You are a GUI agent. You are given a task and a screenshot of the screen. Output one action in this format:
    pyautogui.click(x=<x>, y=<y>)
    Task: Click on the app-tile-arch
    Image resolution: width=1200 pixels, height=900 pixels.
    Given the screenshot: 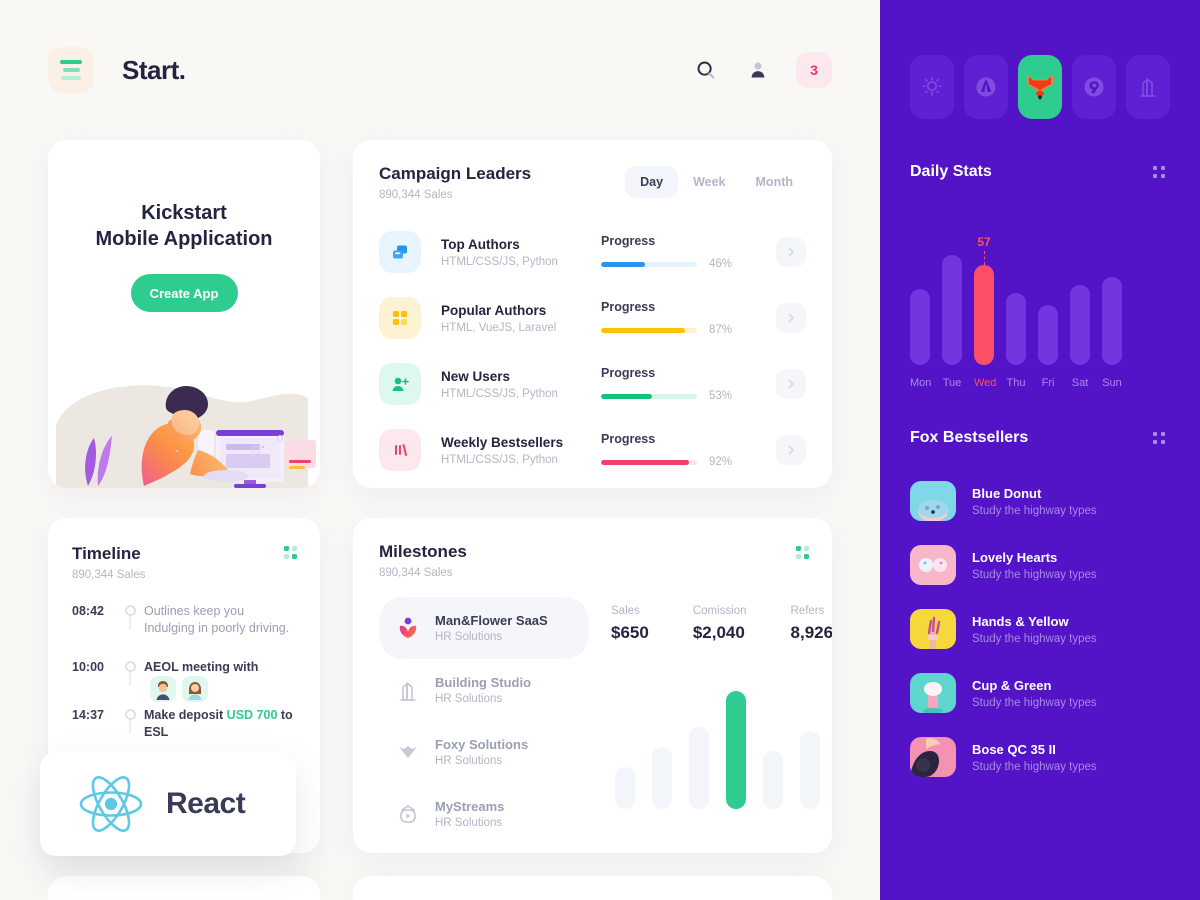 What is the action you would take?
    pyautogui.click(x=986, y=87)
    